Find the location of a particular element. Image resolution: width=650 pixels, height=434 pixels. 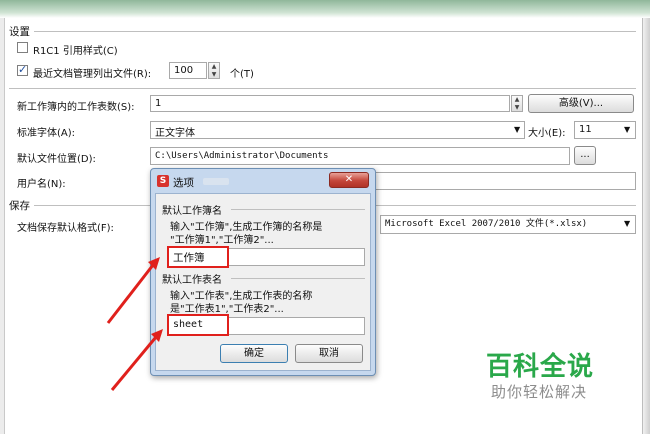

watermark-title: 百科全说 is located at coordinates (540, 367).